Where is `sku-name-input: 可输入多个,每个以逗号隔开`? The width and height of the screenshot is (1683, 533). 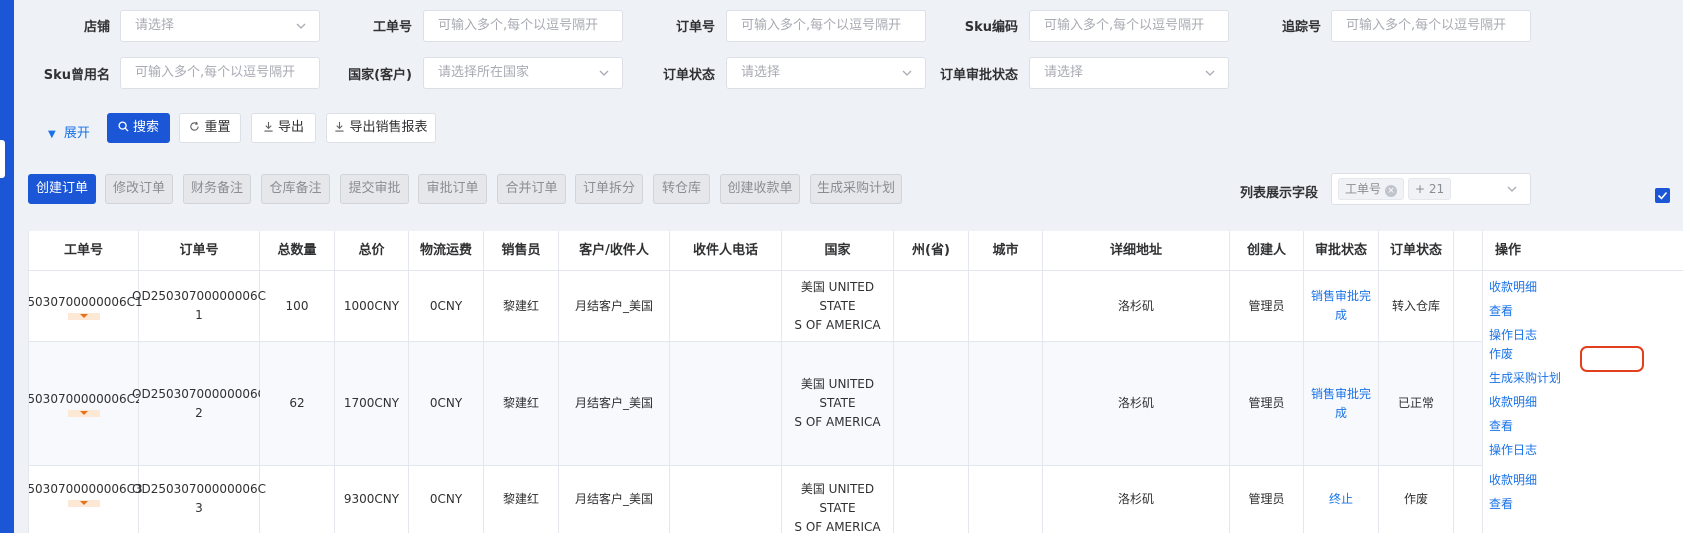 sku-name-input: 可输入多个,每个以逗号隔开 is located at coordinates (220, 73).